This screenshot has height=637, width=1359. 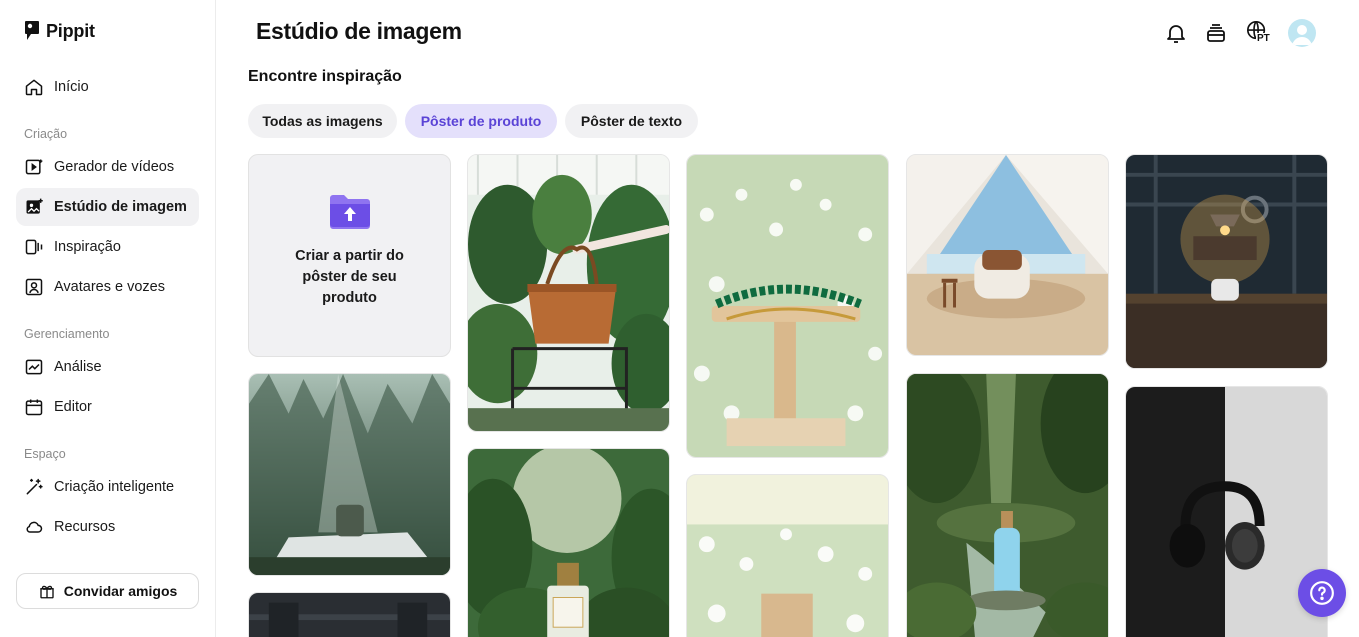 I want to click on sidebar-item-label: Início, so click(x=71, y=87).